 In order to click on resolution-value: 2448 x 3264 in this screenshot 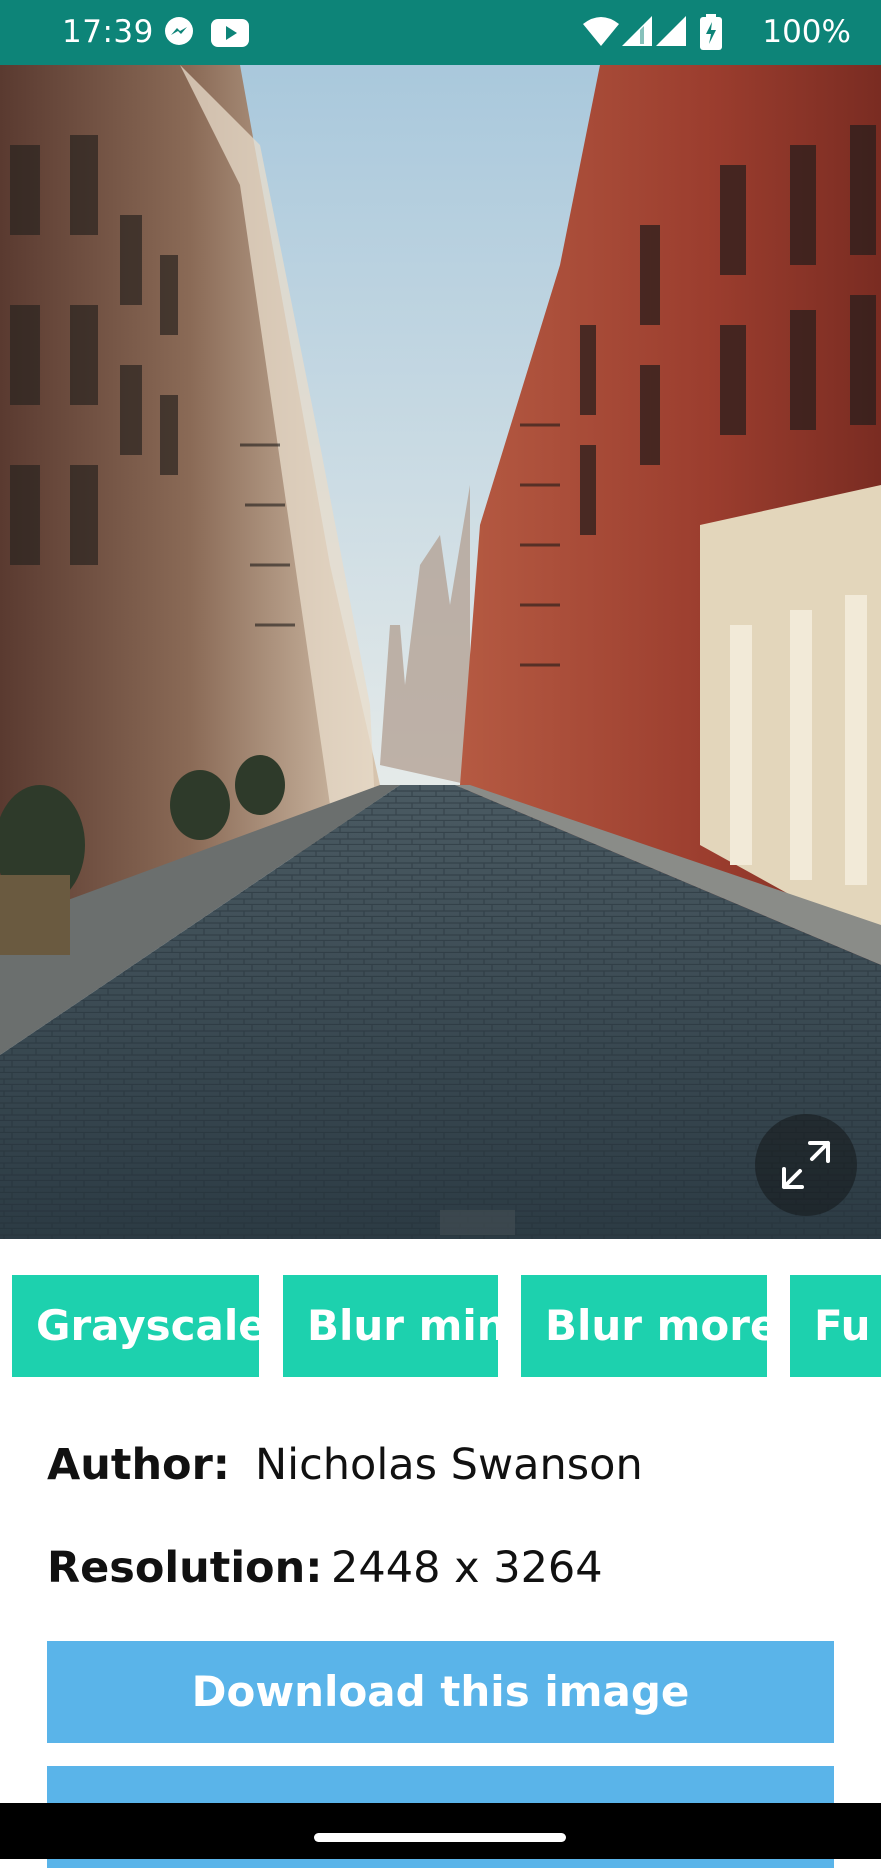, I will do `click(467, 1568)`.